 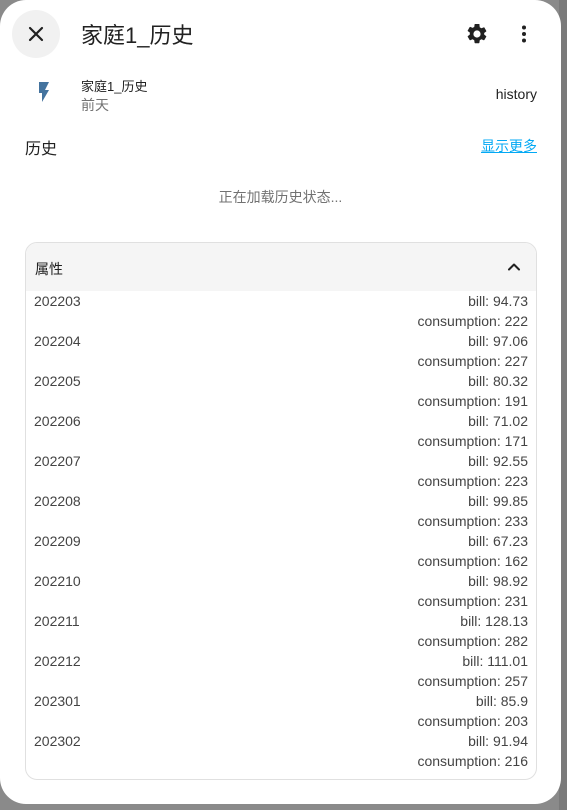 I want to click on attribute-row: 202211 bill: 128.13 consumption: 282, so click(x=281, y=631).